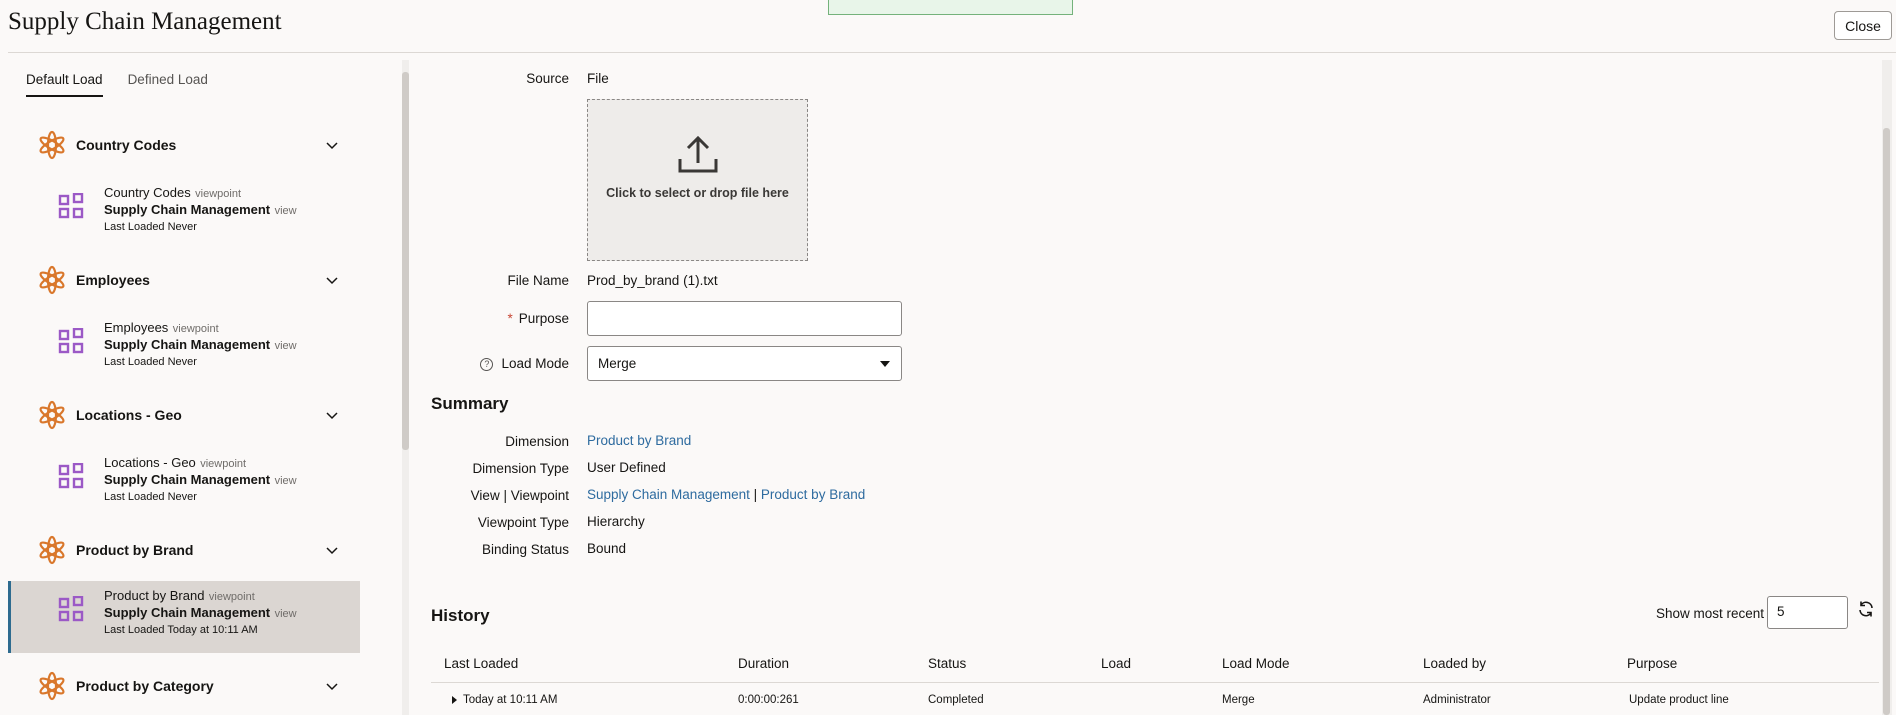 This screenshot has width=1896, height=715. Describe the element at coordinates (950, 7) in the screenshot. I see `success-toast` at that location.